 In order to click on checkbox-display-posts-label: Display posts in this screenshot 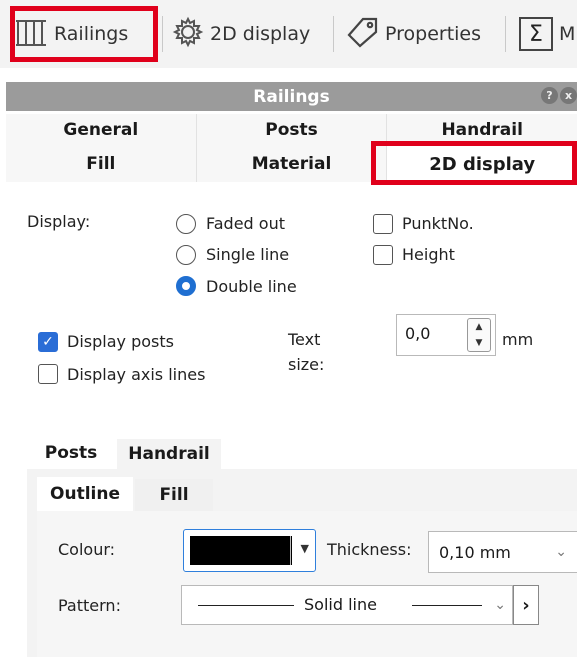, I will do `click(120, 341)`.